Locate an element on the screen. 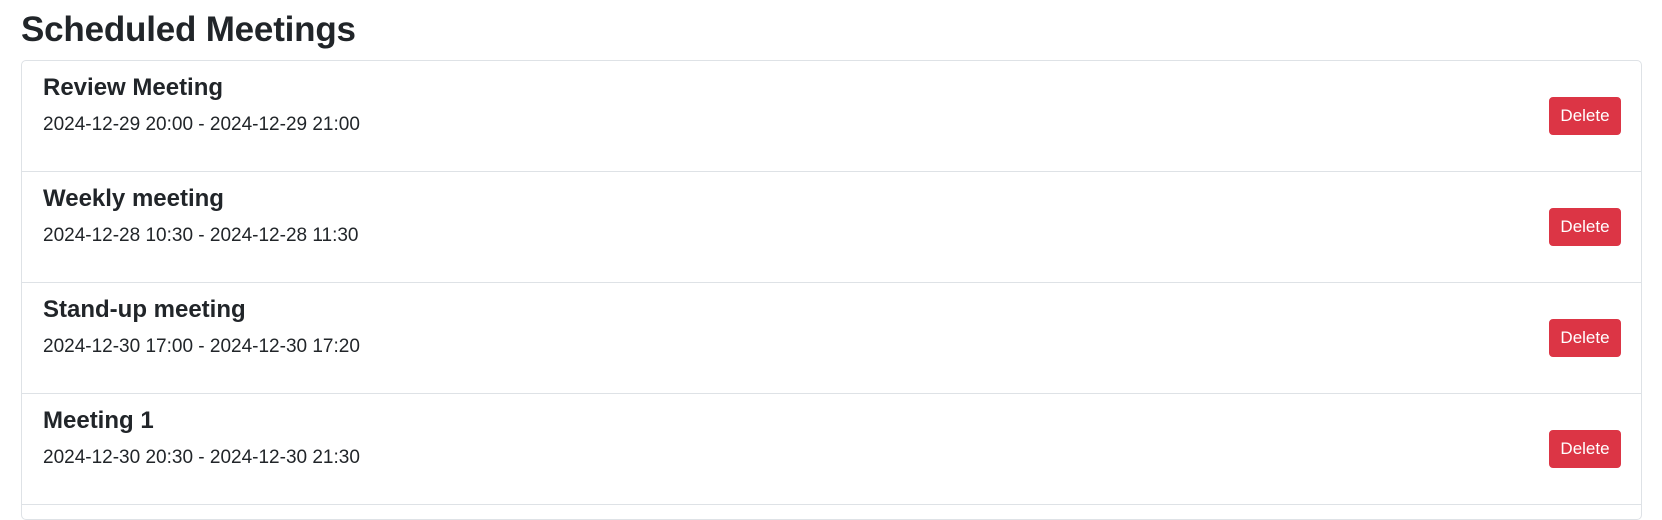 The image size is (1662, 520). meeting-time: 2024-12-29 20:00 - 2024-12-29 21:00 is located at coordinates (201, 124).